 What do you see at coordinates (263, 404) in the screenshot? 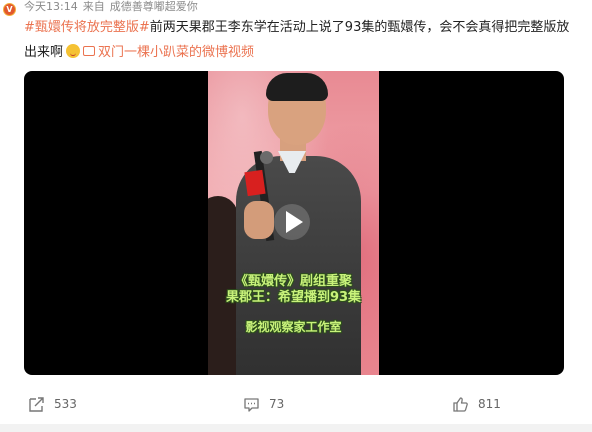
I see `comment-button: 73` at bounding box center [263, 404].